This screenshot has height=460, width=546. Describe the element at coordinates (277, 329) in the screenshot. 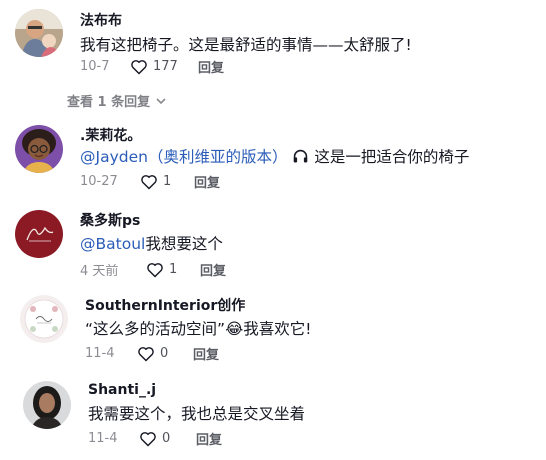

I see `comment-body-2: 我喜欢它!` at that location.